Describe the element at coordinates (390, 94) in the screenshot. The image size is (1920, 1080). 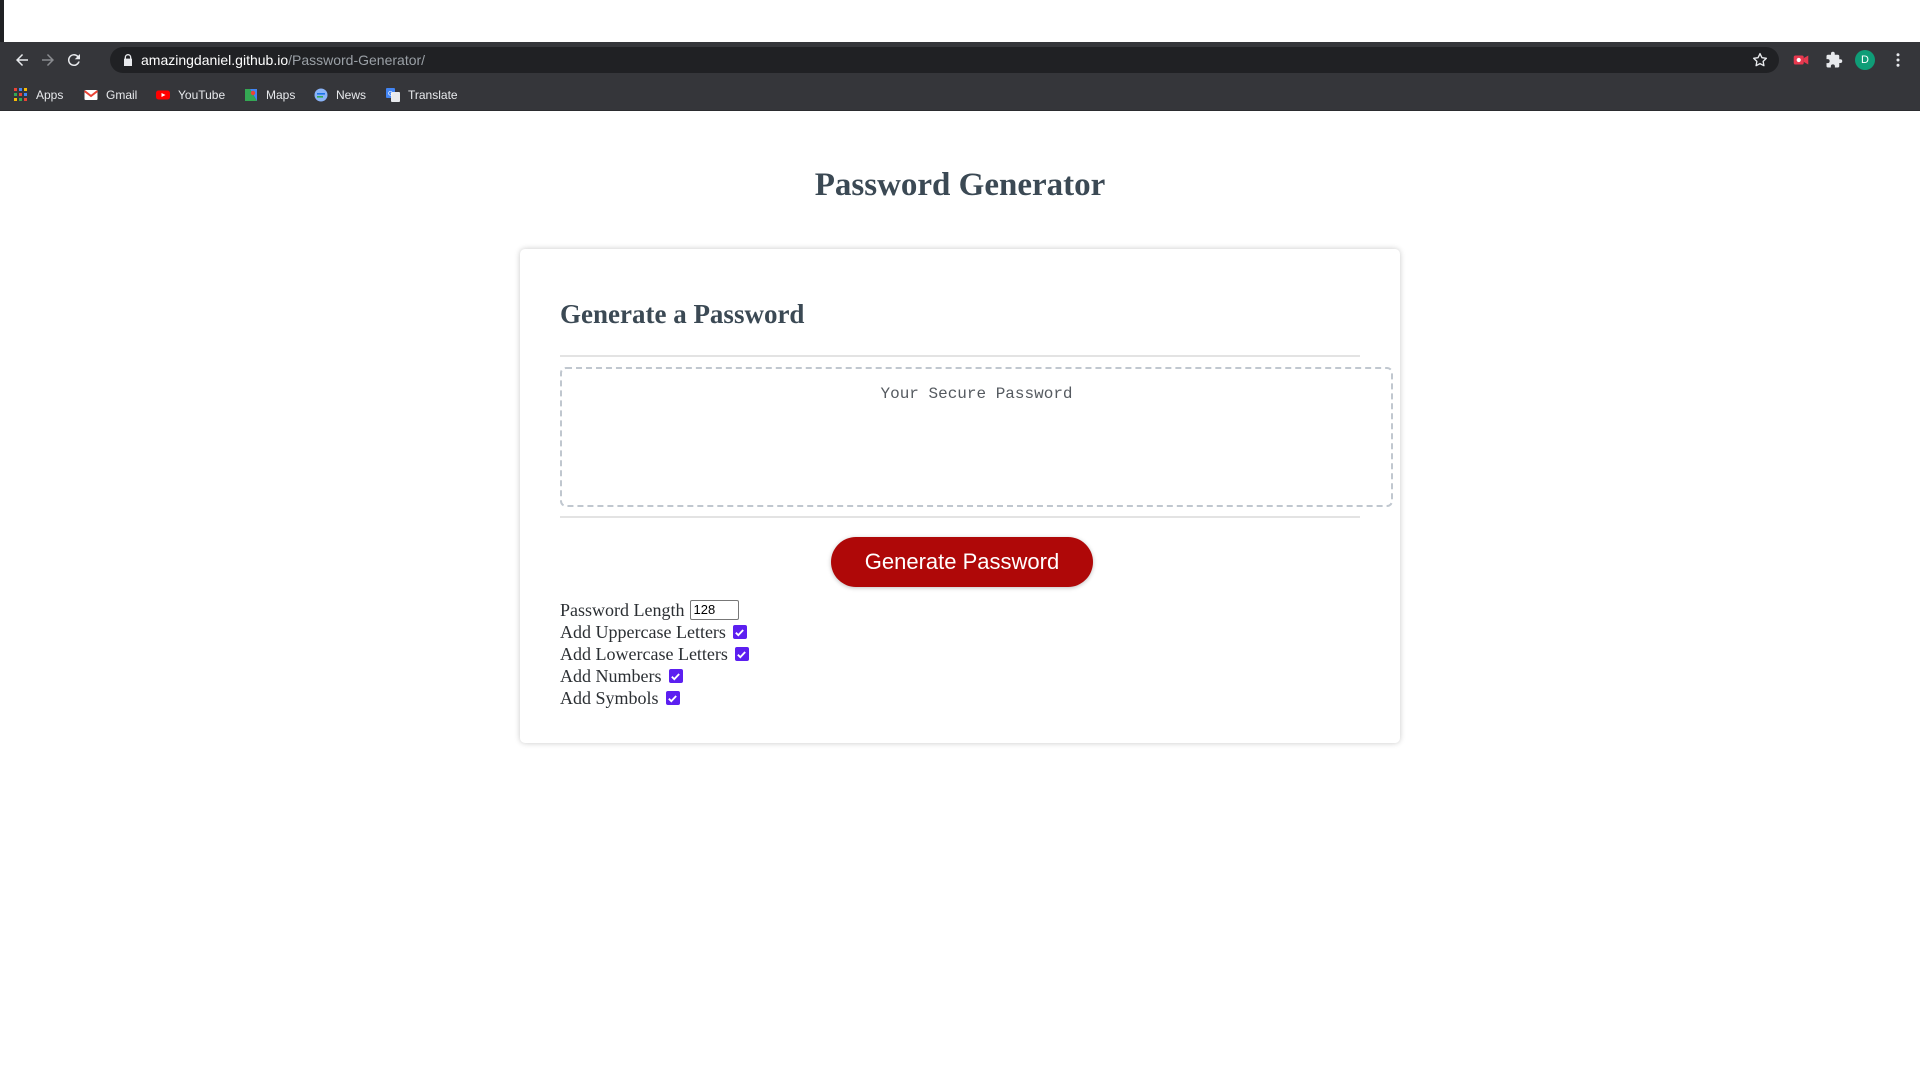
I see `svg-text: G` at that location.